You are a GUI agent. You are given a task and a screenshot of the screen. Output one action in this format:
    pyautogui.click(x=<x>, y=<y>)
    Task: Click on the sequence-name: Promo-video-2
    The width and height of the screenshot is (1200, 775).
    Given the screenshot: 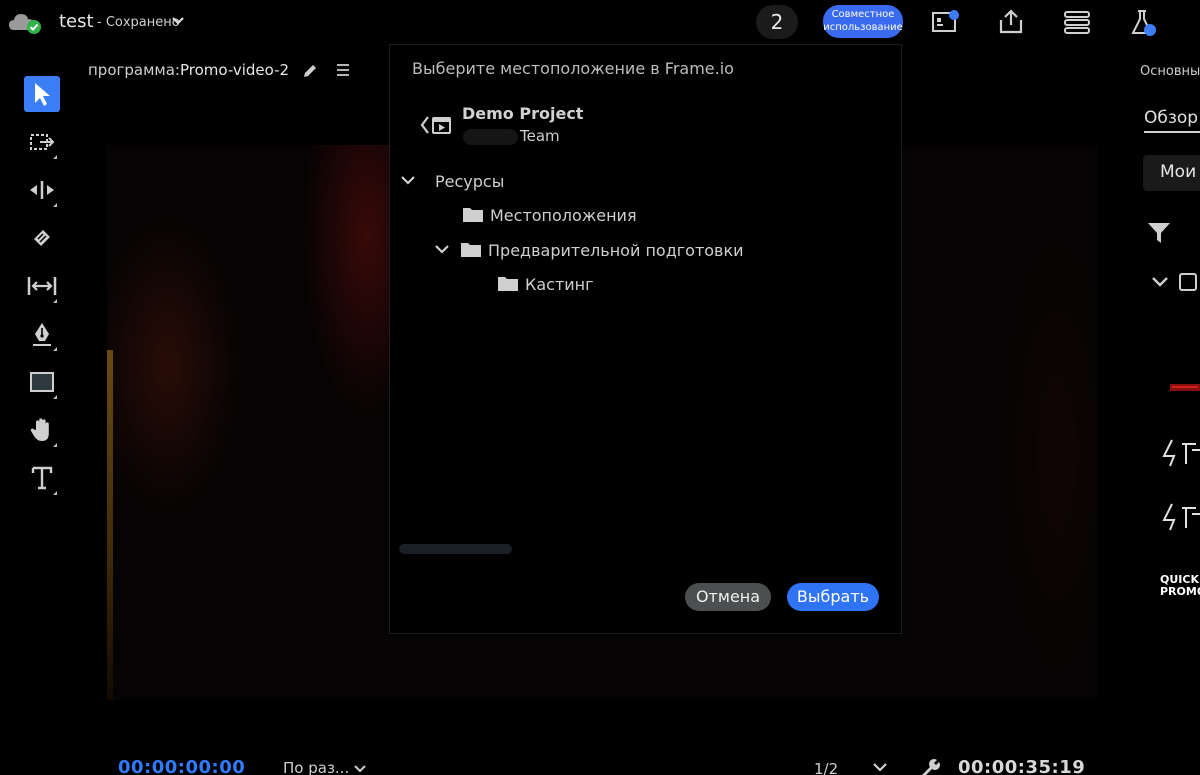 What is the action you would take?
    pyautogui.click(x=234, y=70)
    